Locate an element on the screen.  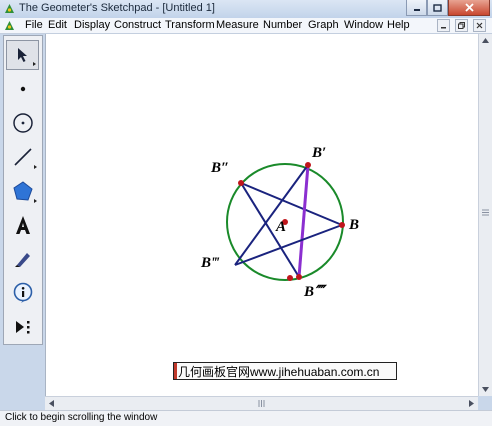
point-b is located at coordinates (342, 225).